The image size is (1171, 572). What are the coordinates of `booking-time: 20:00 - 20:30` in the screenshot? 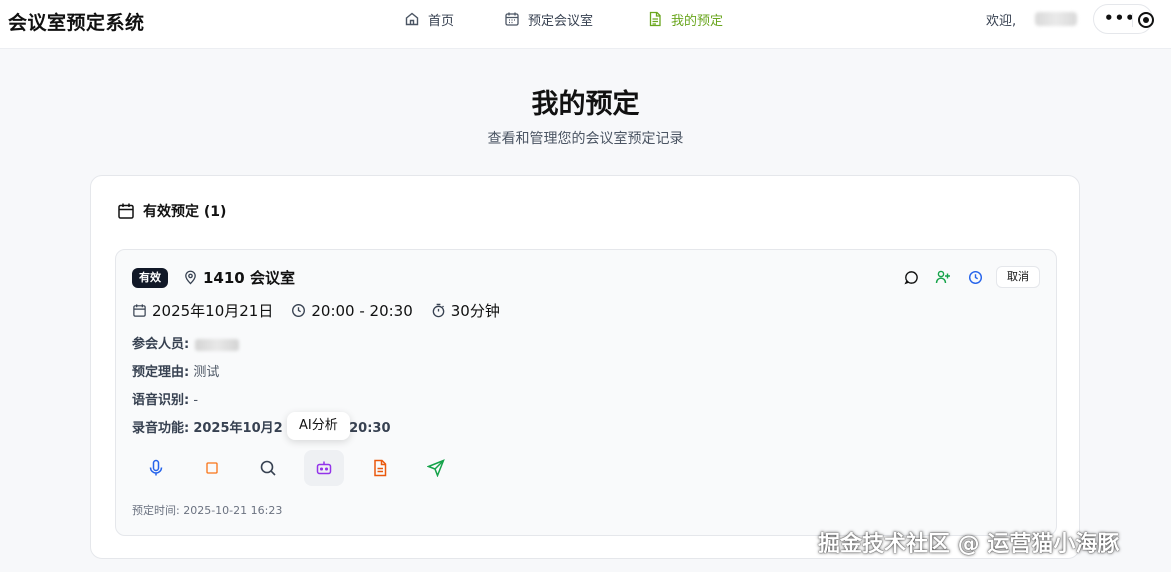 It's located at (352, 310).